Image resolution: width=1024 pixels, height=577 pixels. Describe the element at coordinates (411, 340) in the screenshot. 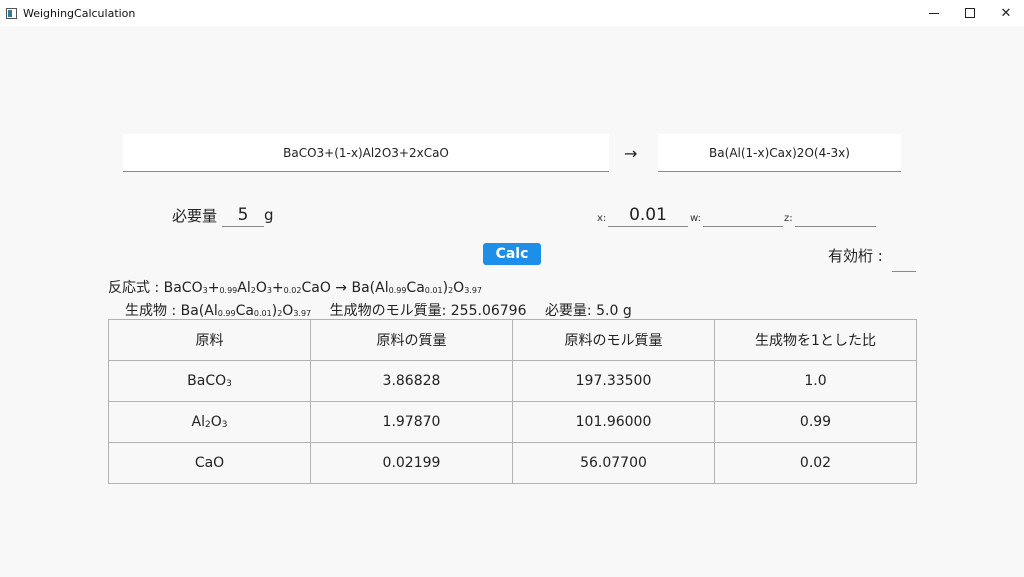

I see `header-mass: 原料の質量` at that location.